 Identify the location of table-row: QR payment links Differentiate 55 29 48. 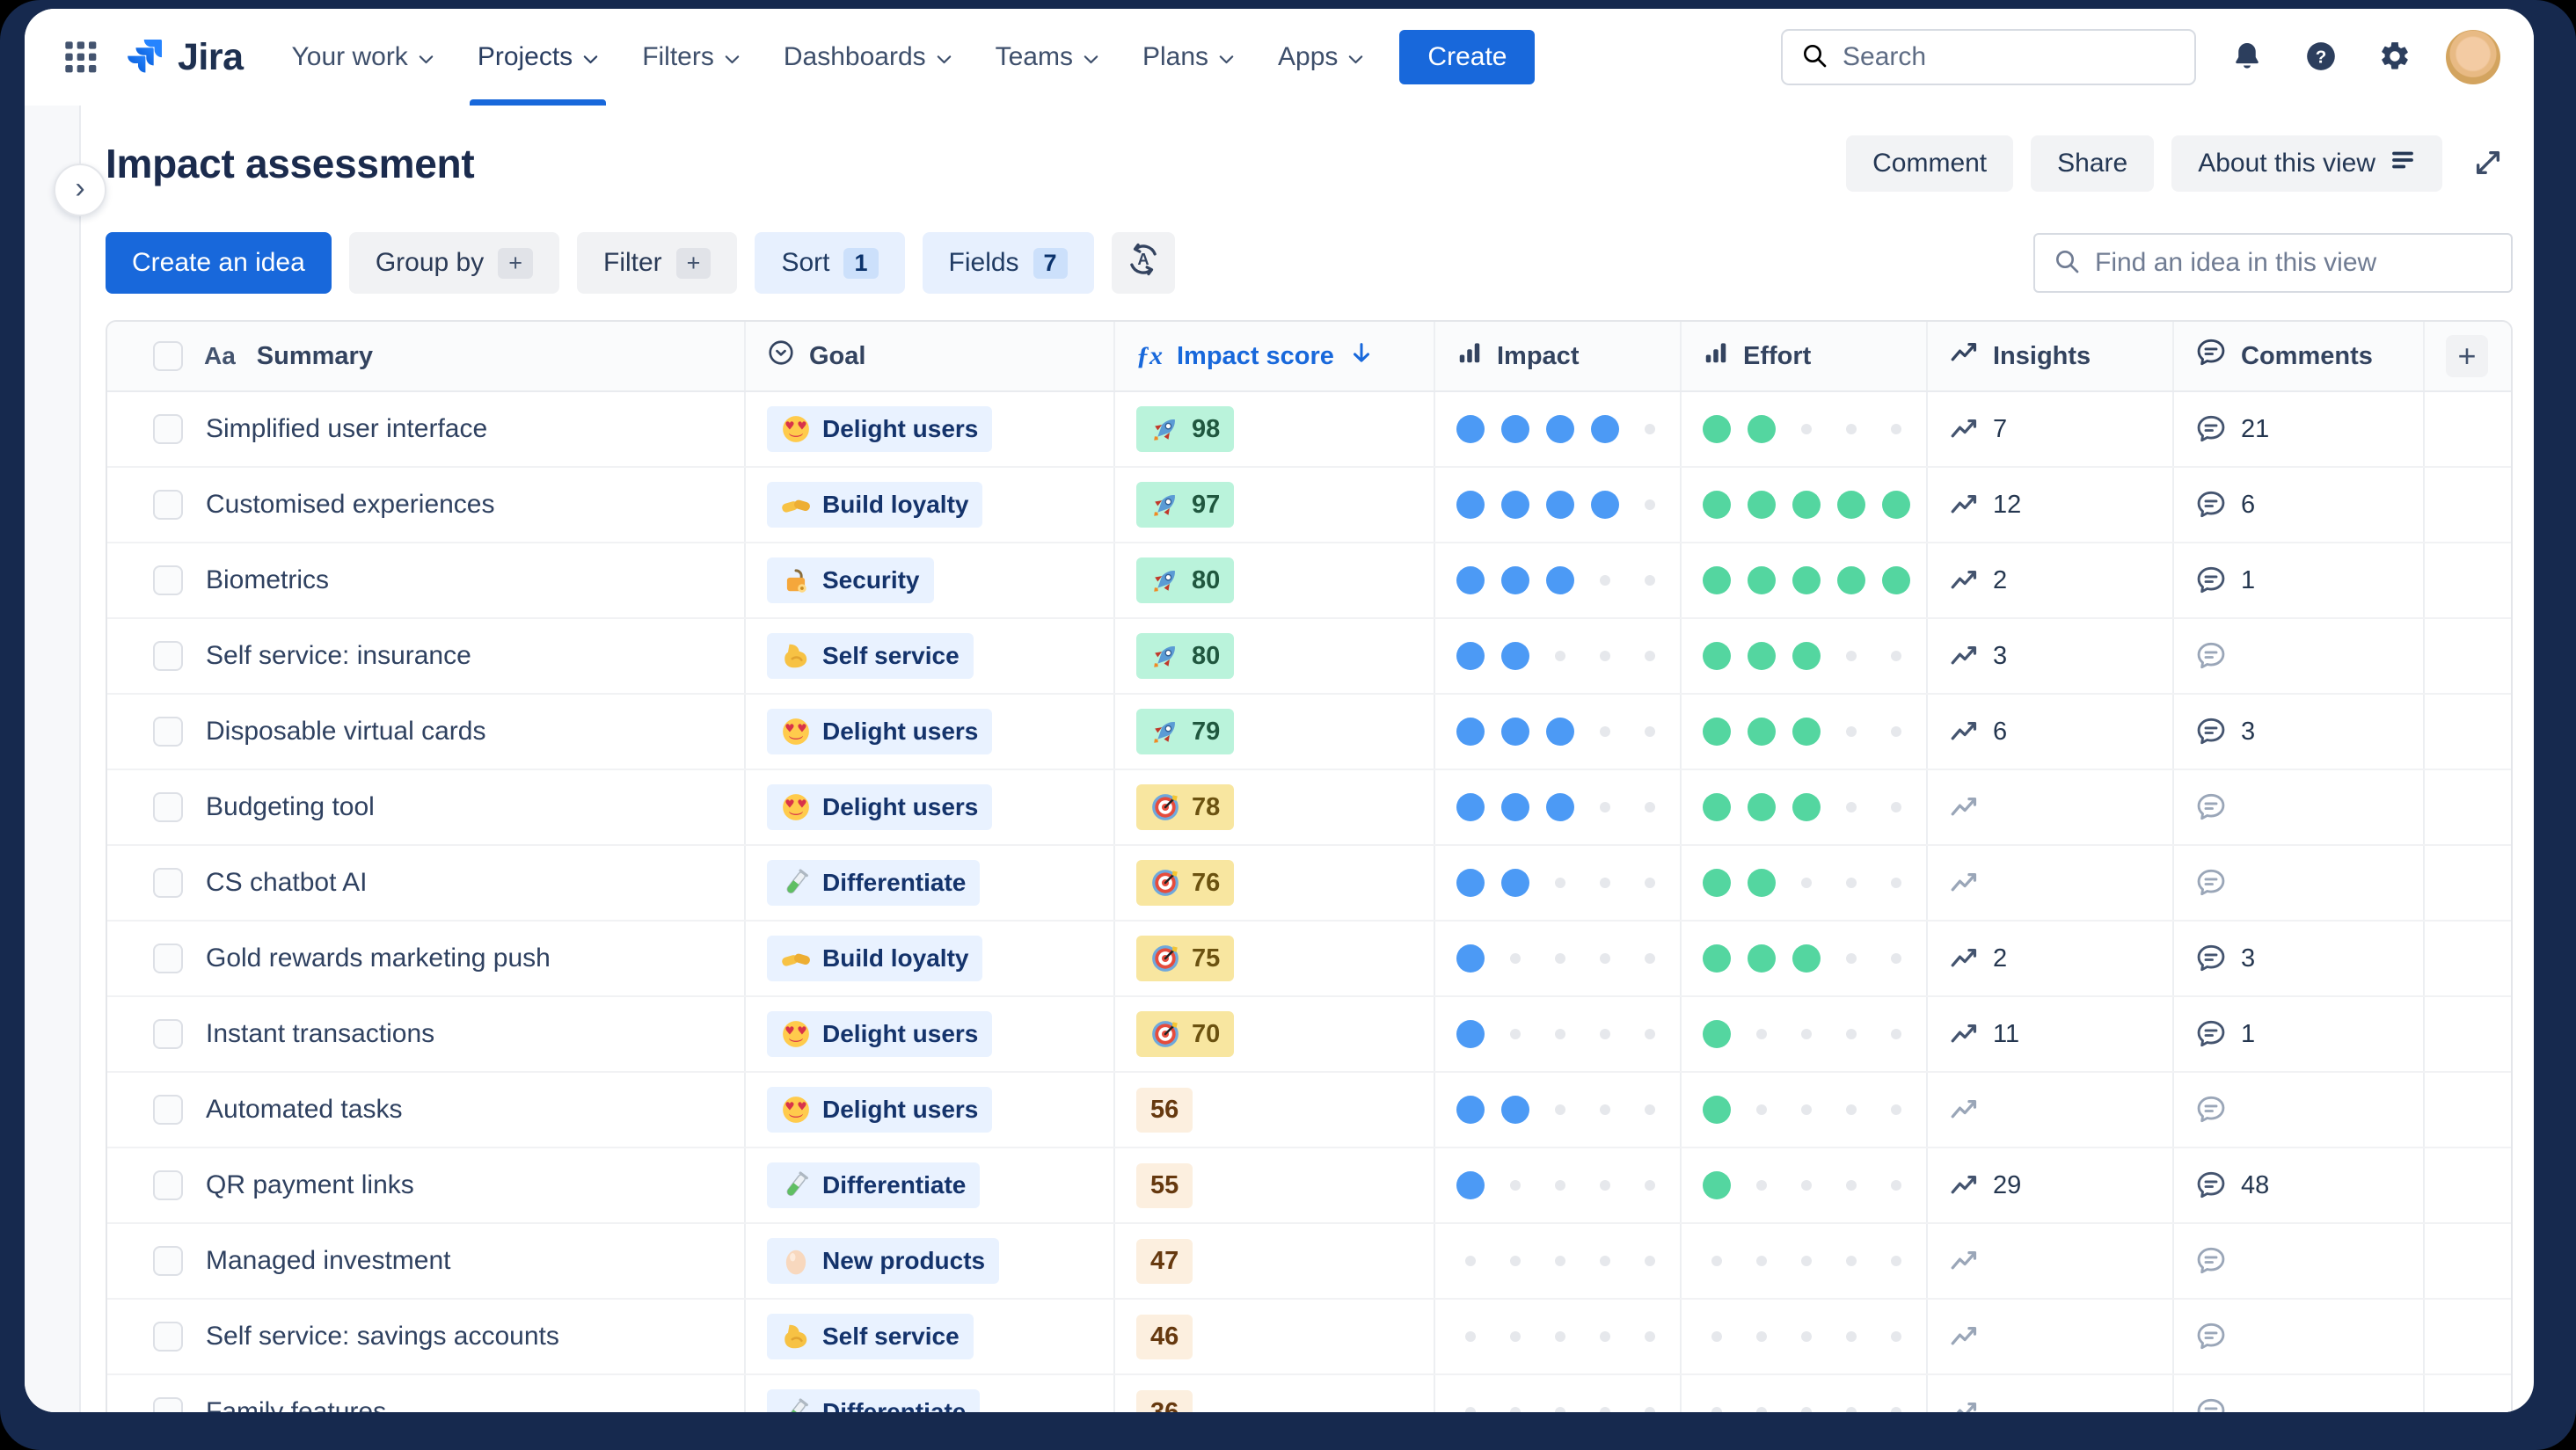
(1309, 1186).